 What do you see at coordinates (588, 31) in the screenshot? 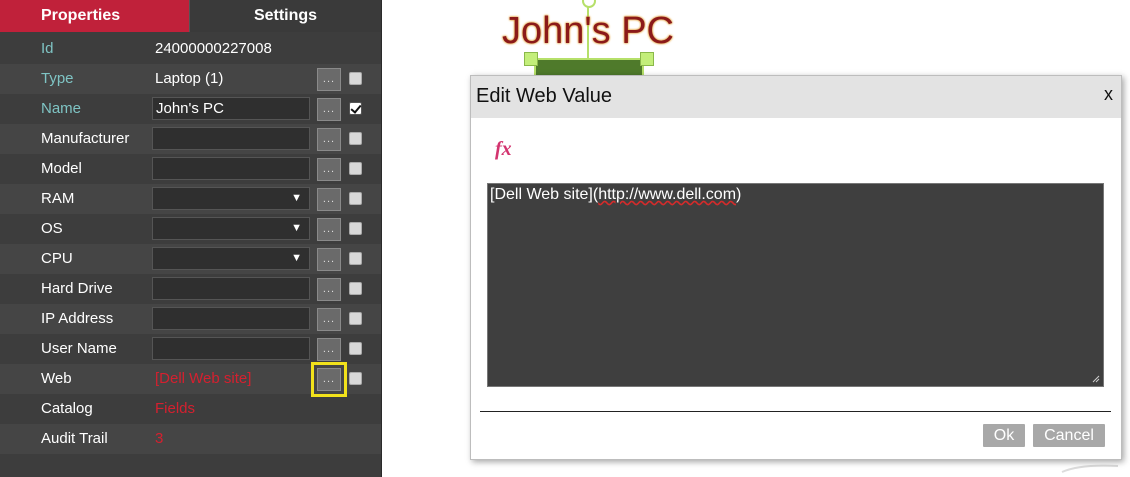
I see `node-title: John's PC` at bounding box center [588, 31].